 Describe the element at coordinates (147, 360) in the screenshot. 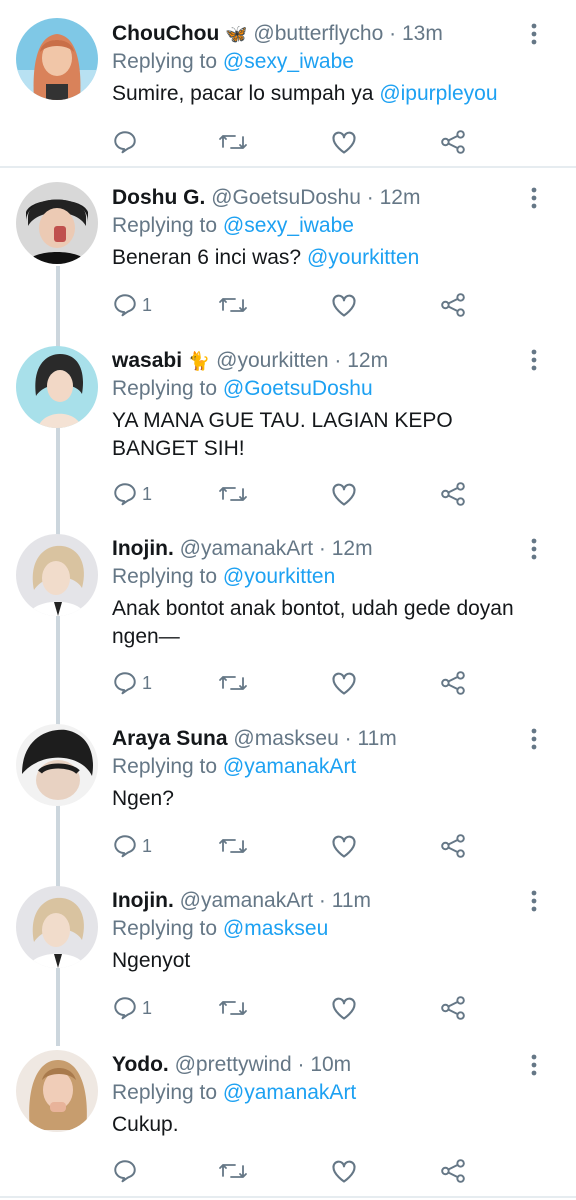

I see `display-name: wasabi` at that location.